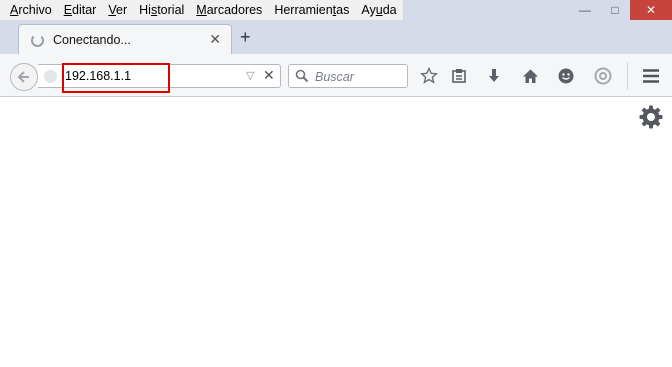  I want to click on pocket-icon, so click(603, 76).